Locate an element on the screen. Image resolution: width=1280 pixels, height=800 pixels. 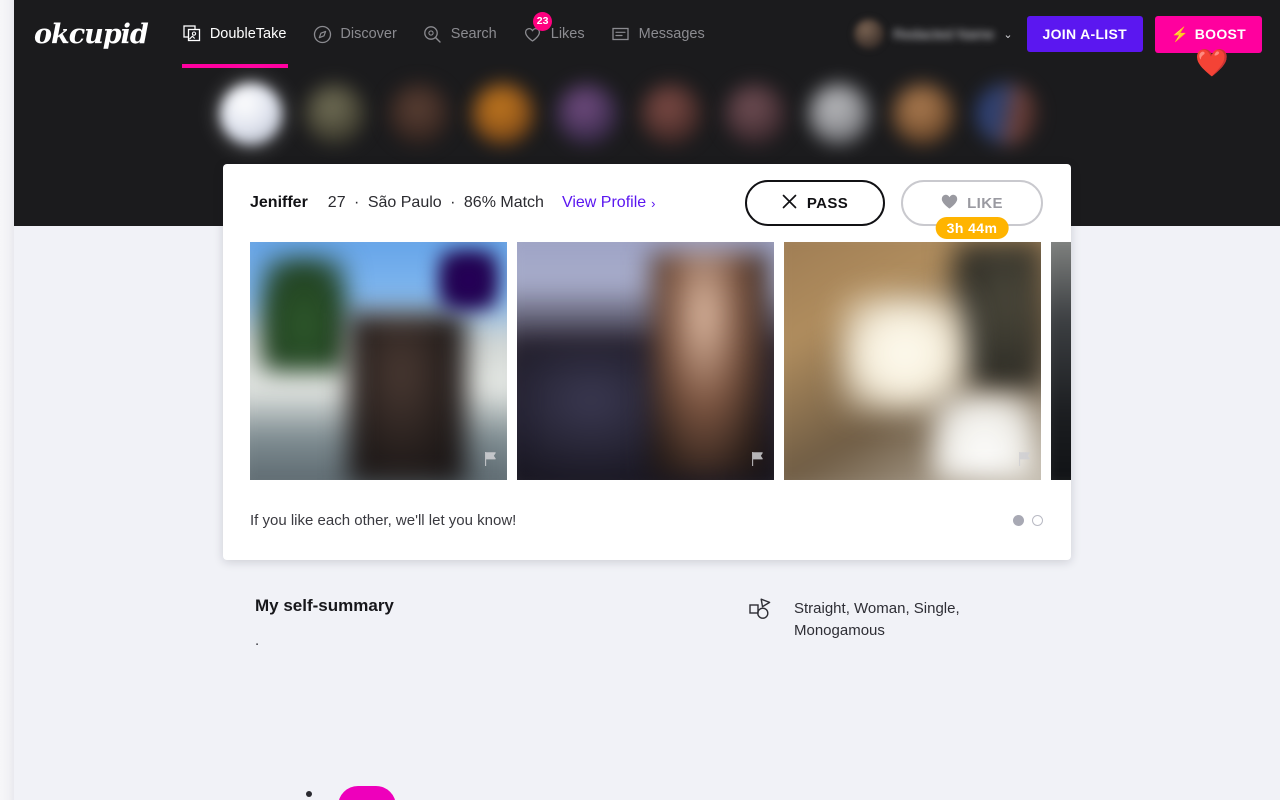
identity-row: Straight, Woman, Single, Monogamous is located at coordinates (876, 620).